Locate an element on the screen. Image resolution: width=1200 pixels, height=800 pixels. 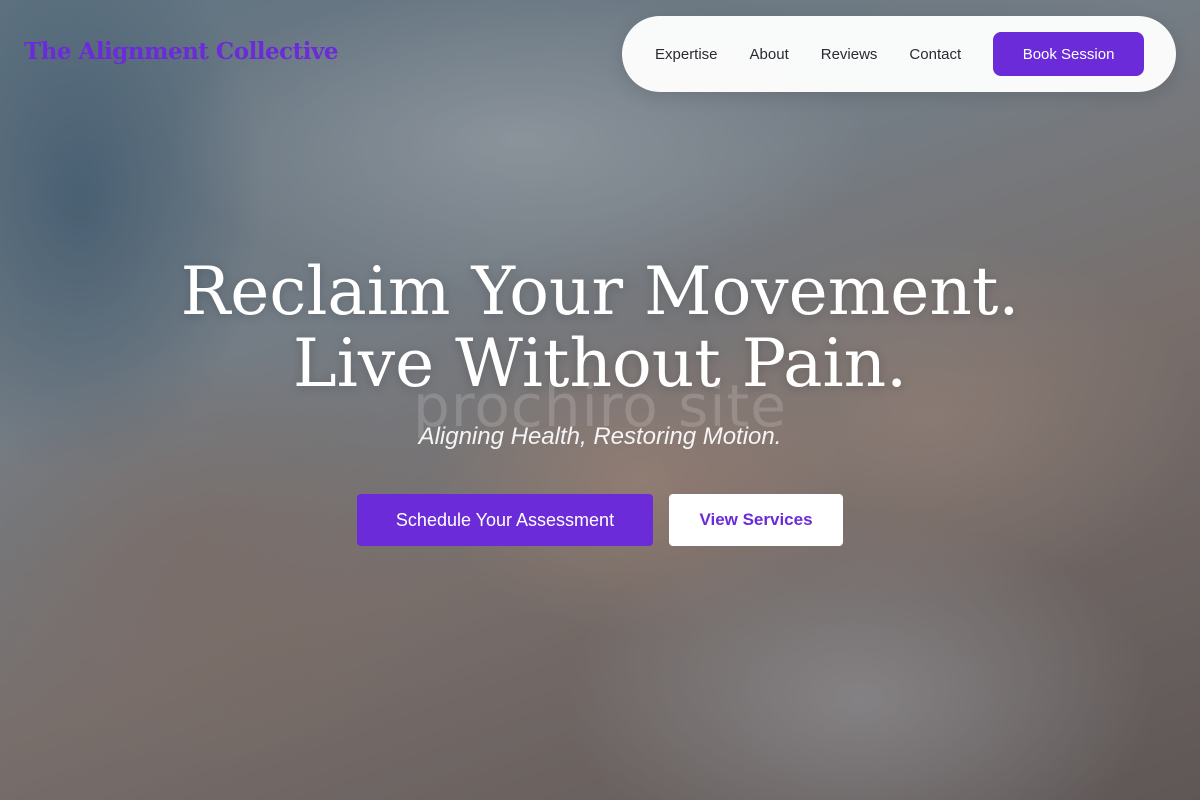
view-services-button: View Services is located at coordinates (756, 520).